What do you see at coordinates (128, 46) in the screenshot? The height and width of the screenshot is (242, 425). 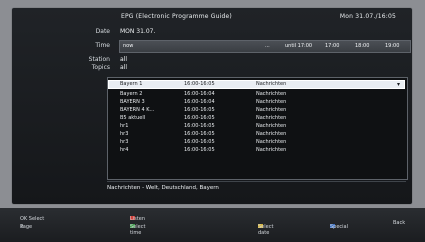 I see `time-value: now` at bounding box center [128, 46].